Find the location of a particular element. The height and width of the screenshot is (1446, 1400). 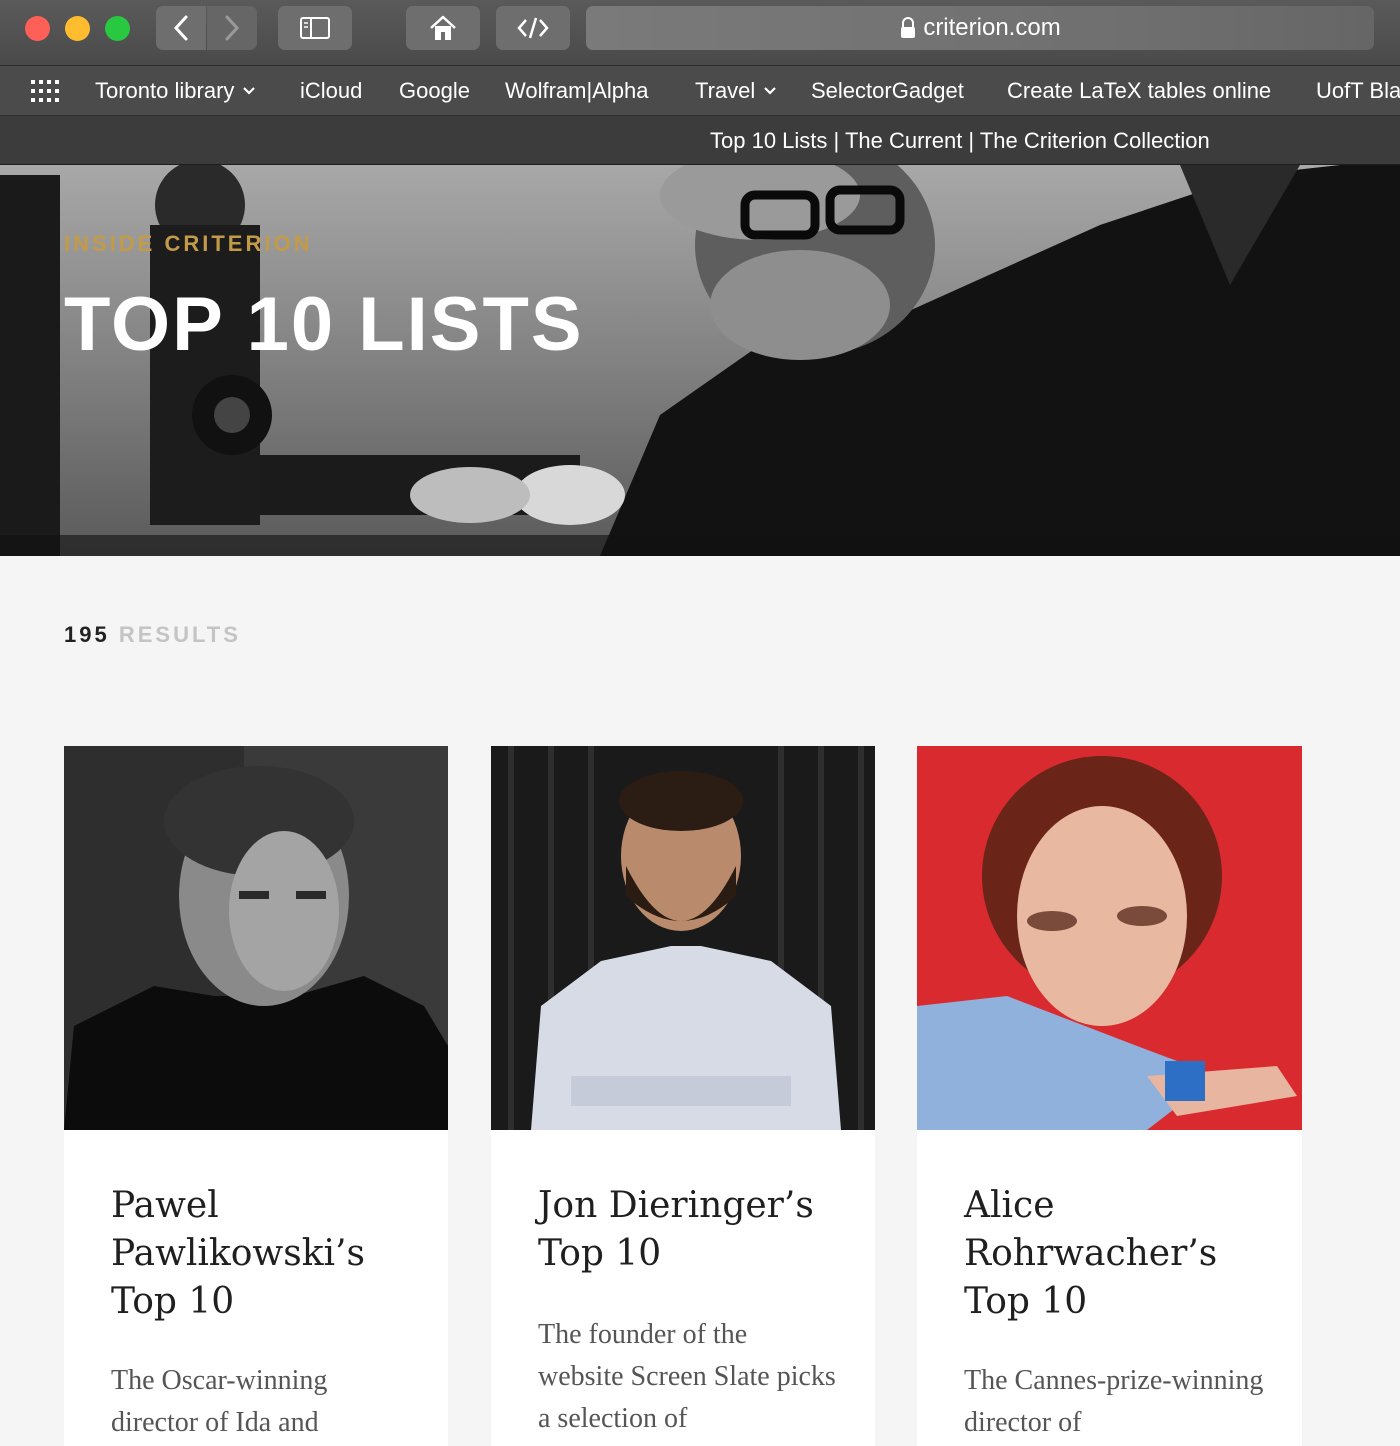

bookmark-travel: Travel is located at coordinates (736, 91).